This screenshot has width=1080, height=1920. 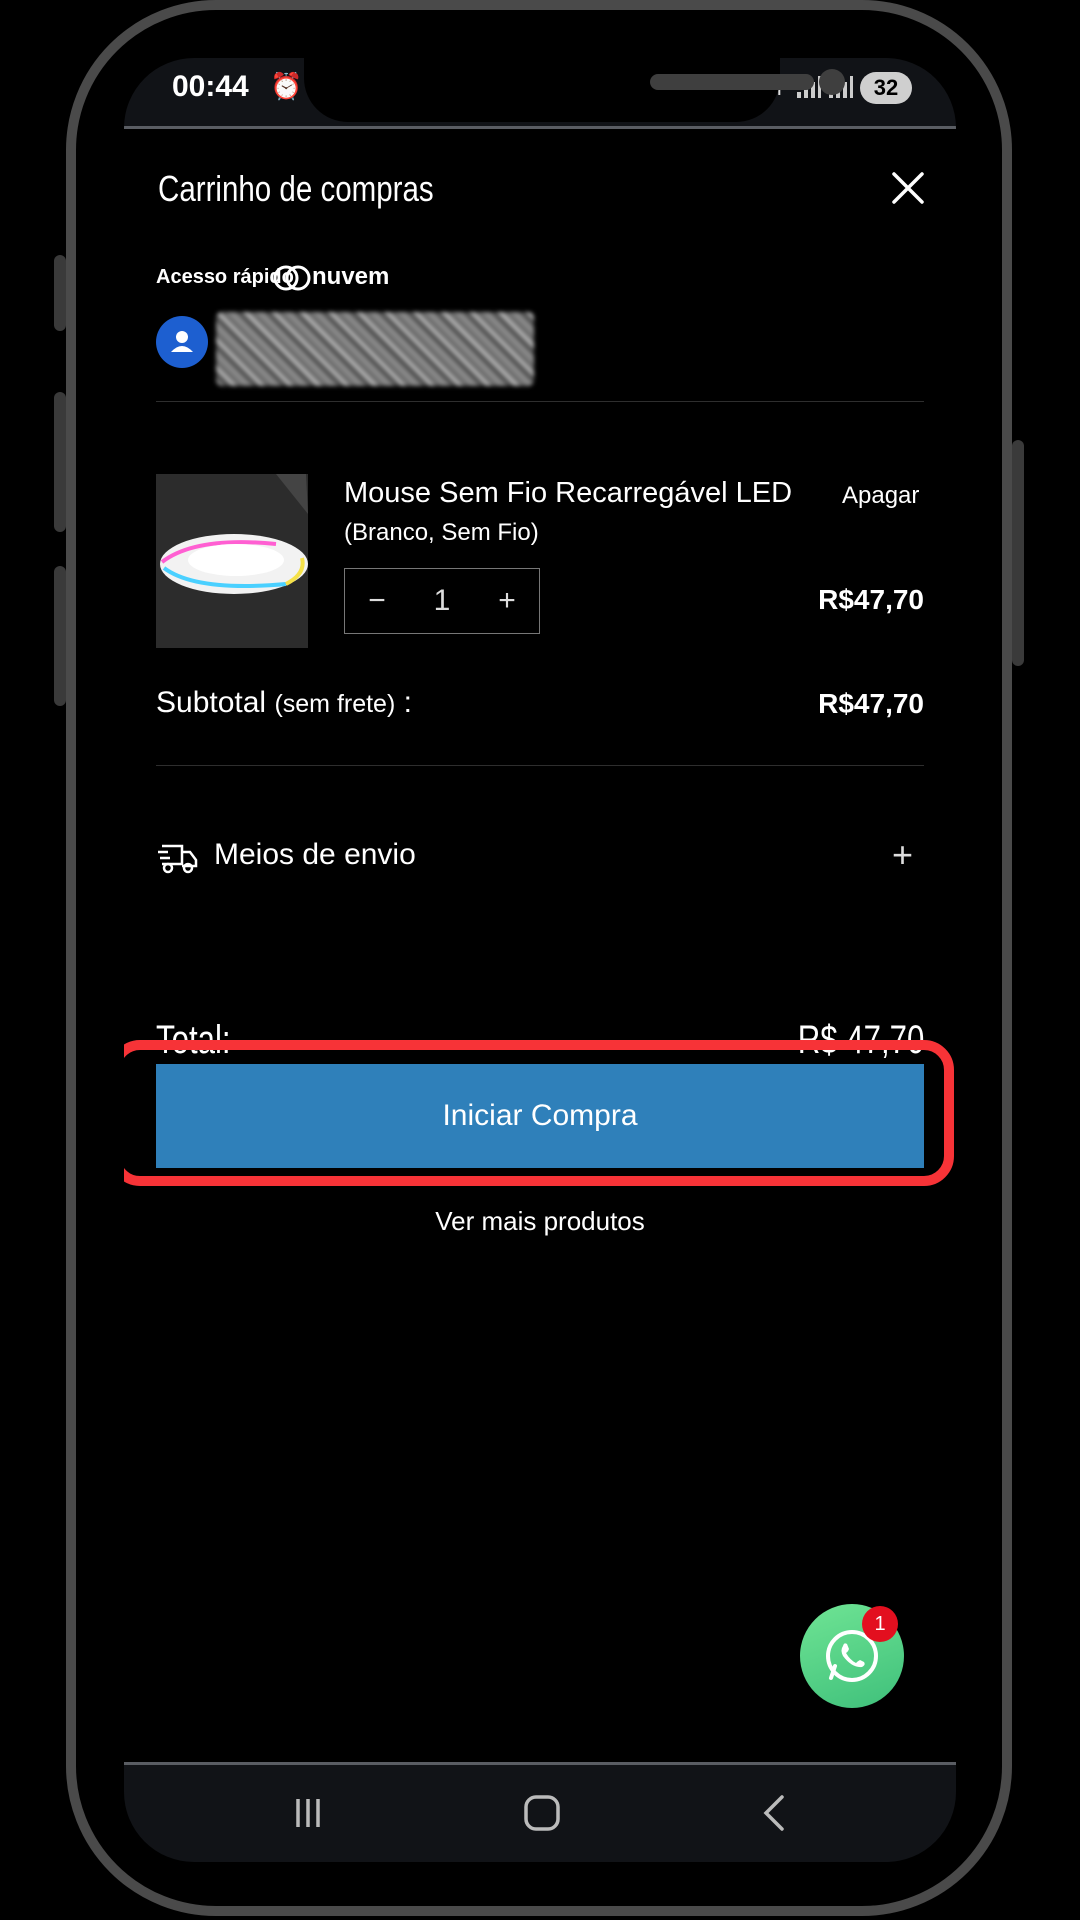 What do you see at coordinates (178, 860) in the screenshot?
I see `truck-icon` at bounding box center [178, 860].